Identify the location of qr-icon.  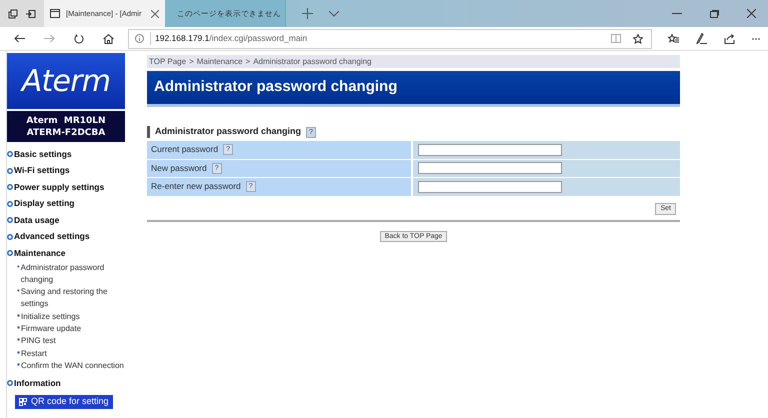
(23, 402).